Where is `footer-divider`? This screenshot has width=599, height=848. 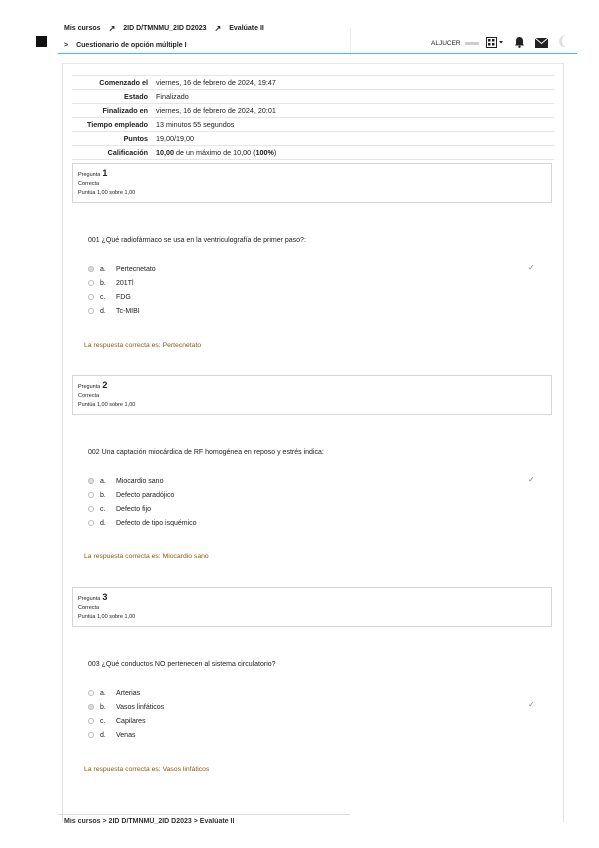 footer-divider is located at coordinates (204, 814).